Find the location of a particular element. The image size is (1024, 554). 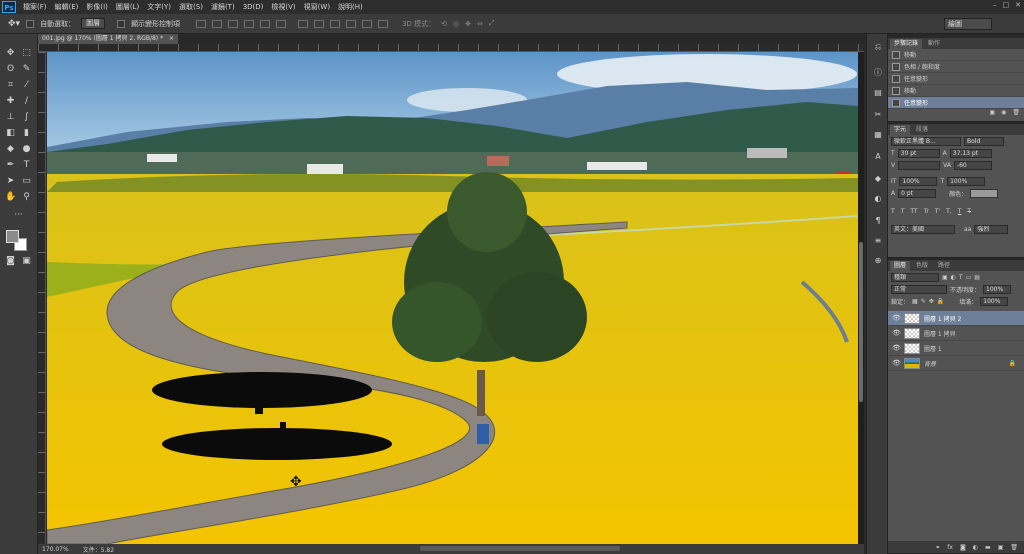

fx-icon: fx is located at coordinates (950, 547).